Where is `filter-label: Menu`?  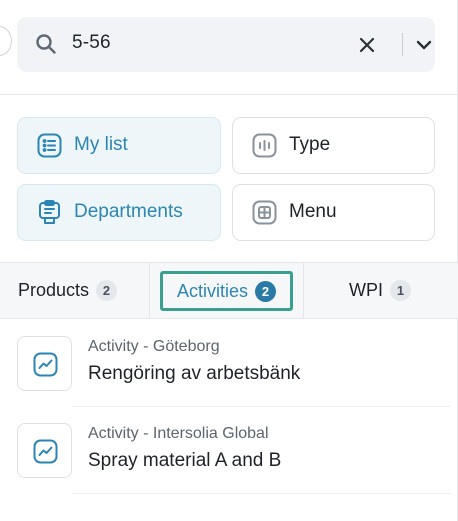 filter-label: Menu is located at coordinates (313, 211).